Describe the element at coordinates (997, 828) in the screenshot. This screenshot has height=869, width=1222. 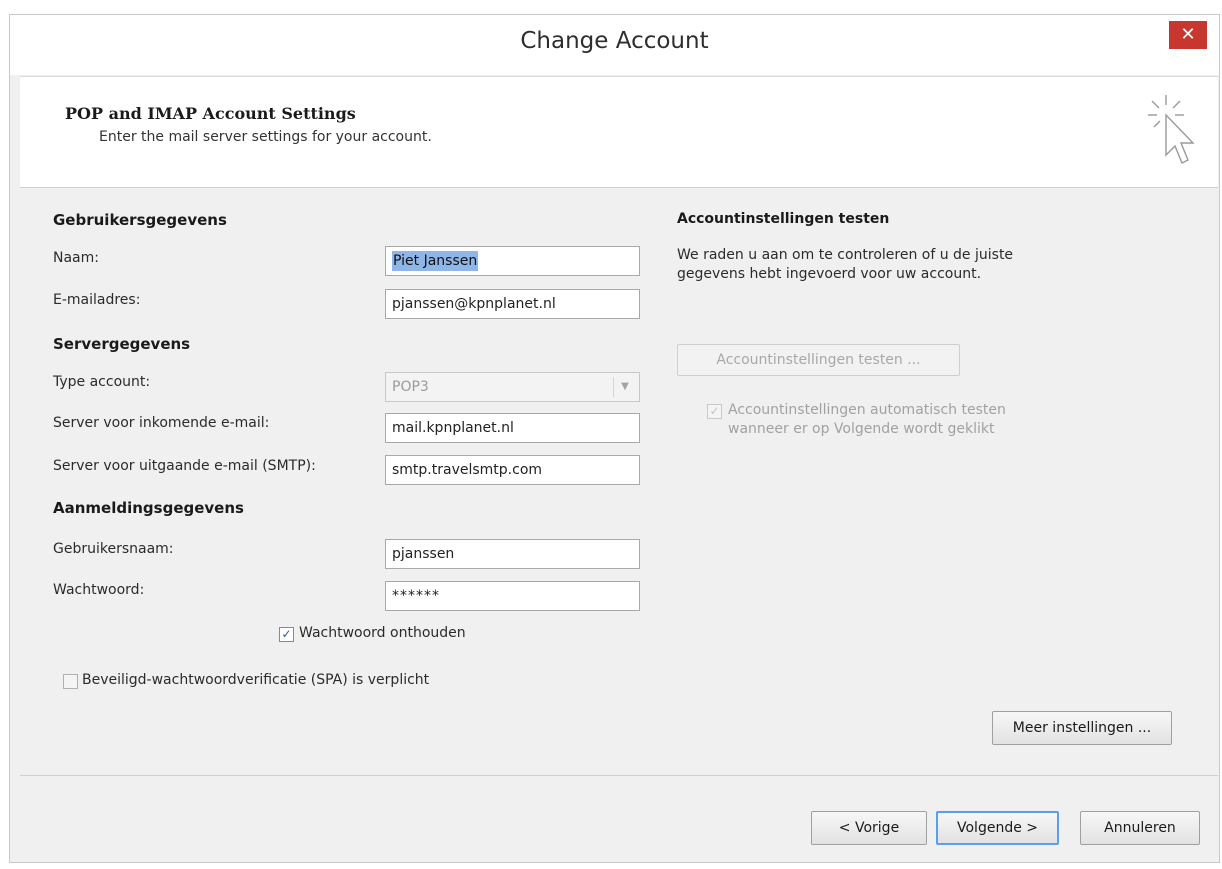
I see `next-button: Volgende >` at that location.